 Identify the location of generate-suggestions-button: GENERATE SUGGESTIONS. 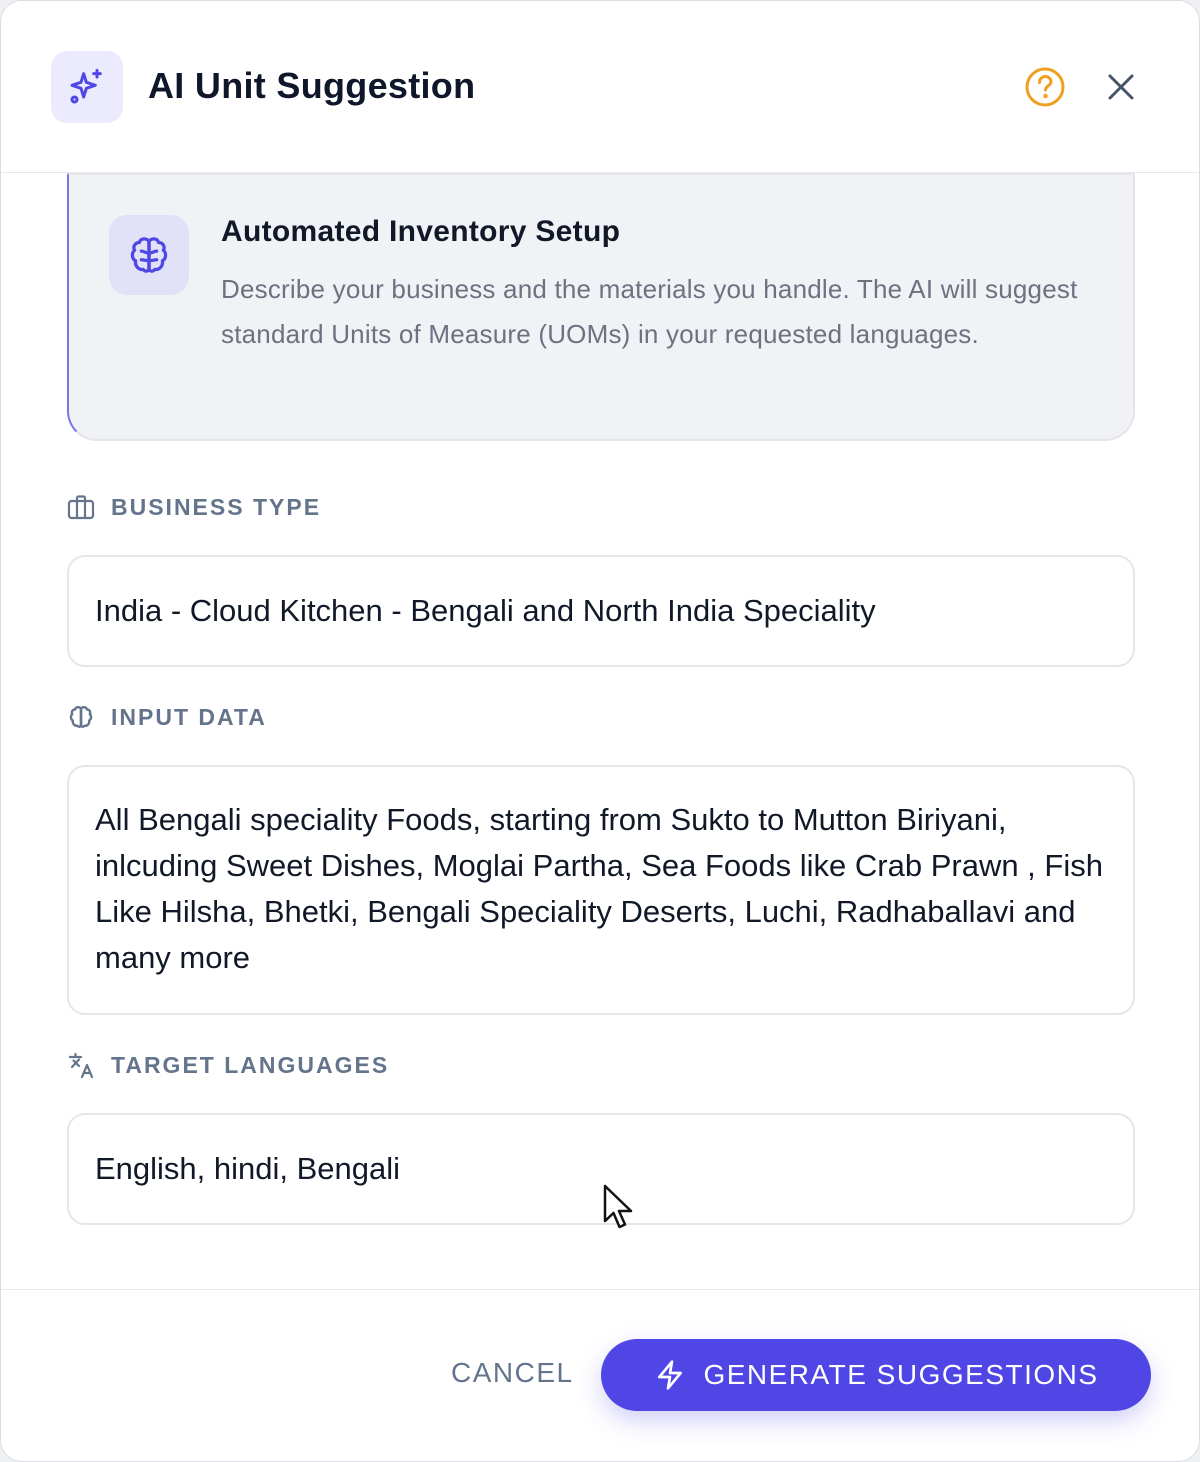
(876, 1375).